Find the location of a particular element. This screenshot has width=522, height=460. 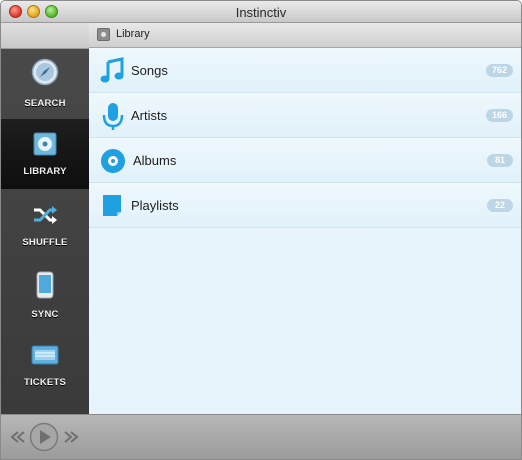

sidebar-item-search: SEARCH is located at coordinates (45, 84).